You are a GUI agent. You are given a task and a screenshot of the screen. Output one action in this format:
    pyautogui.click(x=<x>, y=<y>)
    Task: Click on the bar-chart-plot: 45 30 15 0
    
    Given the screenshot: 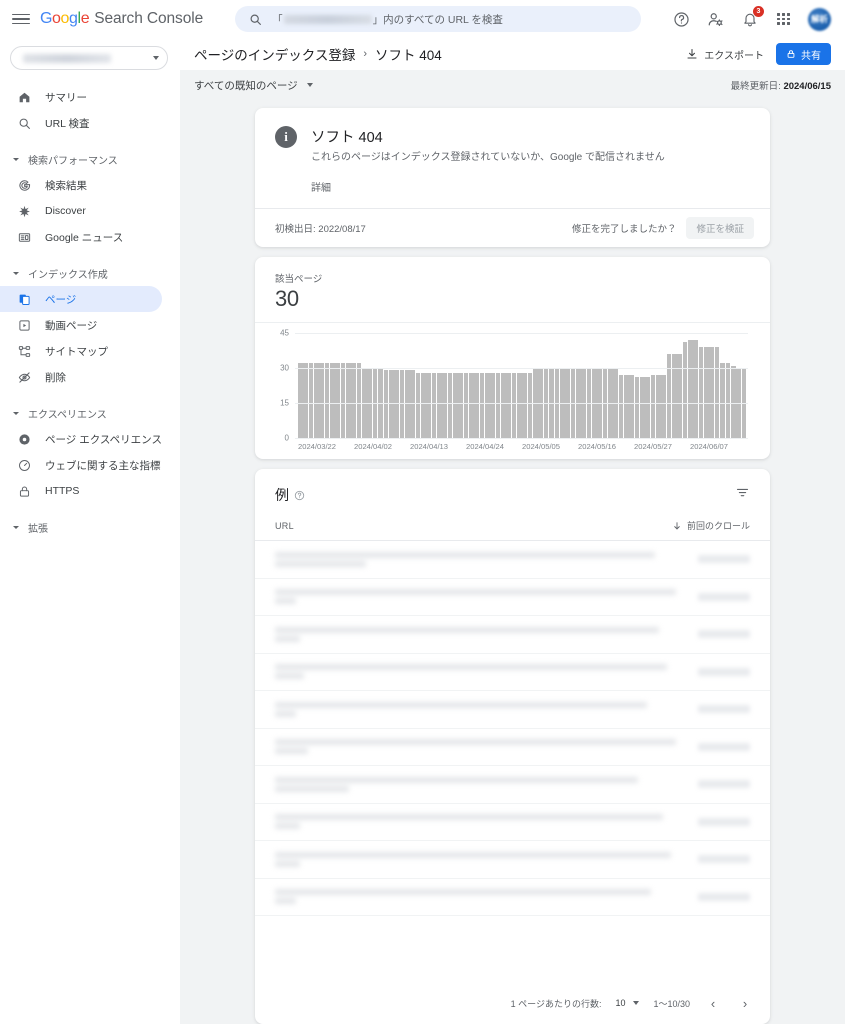 What is the action you would take?
    pyautogui.click(x=512, y=386)
    